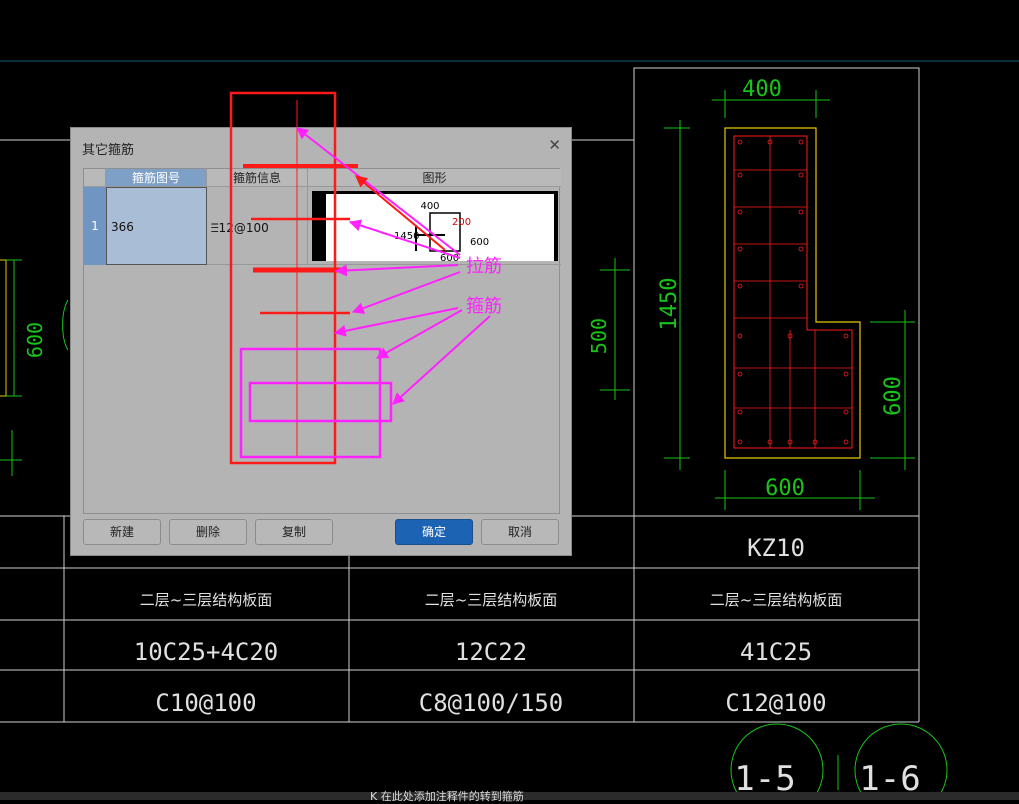 The image size is (1019, 804). Describe the element at coordinates (95, 178) in the screenshot. I see `grid-corner` at that location.